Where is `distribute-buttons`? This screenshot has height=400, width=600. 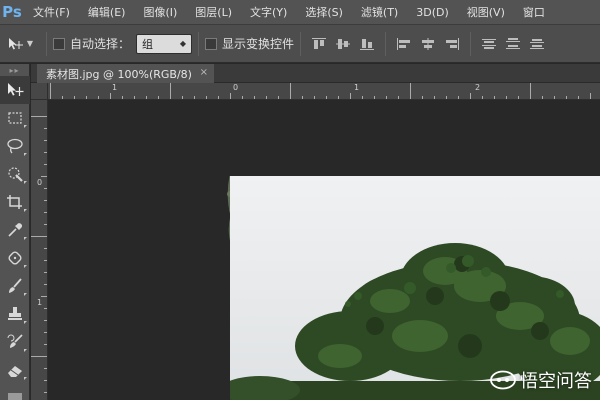
distribute-buttons is located at coordinates (513, 44).